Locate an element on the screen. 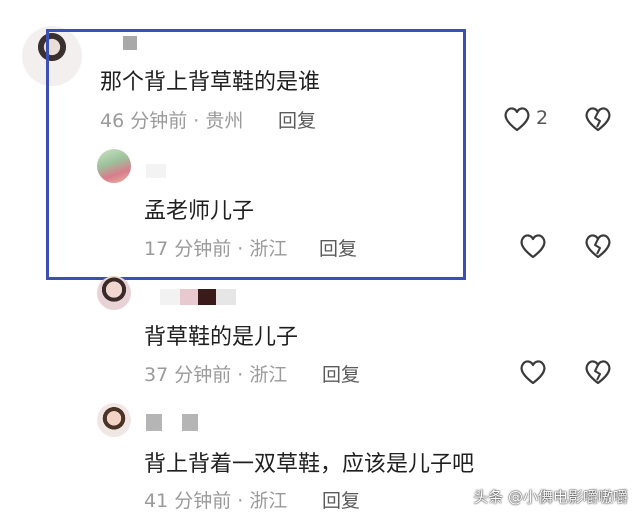  comment-meta: 41 分钟前 · 浙江 is located at coordinates (216, 501).